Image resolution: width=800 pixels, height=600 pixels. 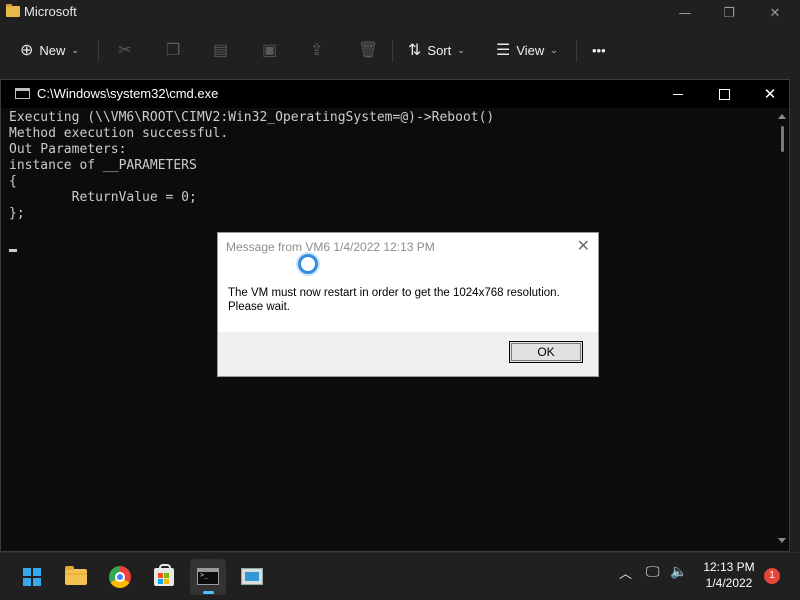 What do you see at coordinates (782, 329) in the screenshot?
I see `vertical-scrollbar` at bounding box center [782, 329].